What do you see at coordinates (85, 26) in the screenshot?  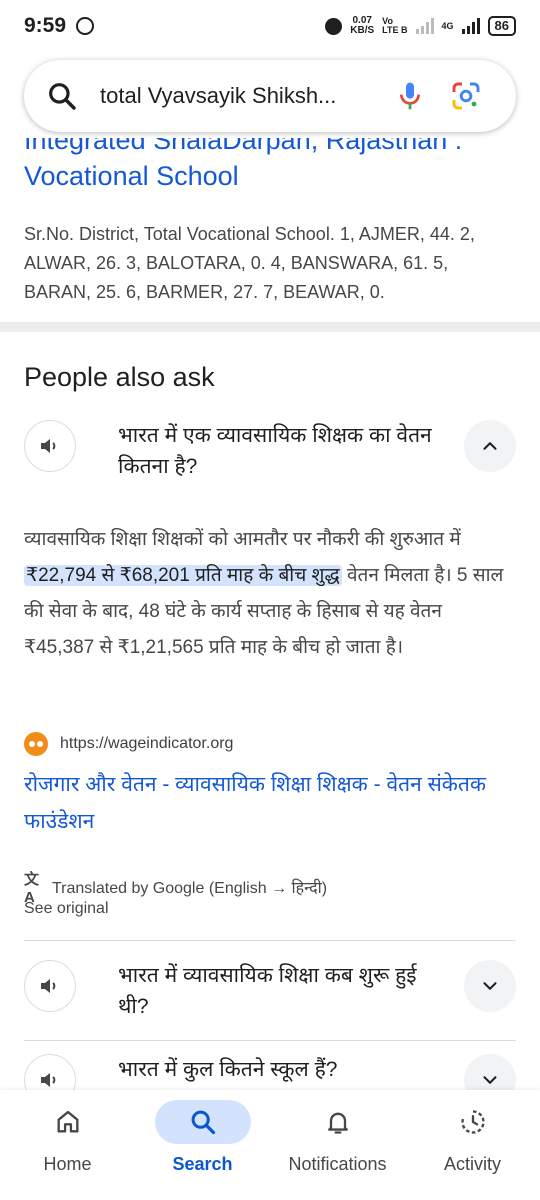 I see `whatsapp-icon` at bounding box center [85, 26].